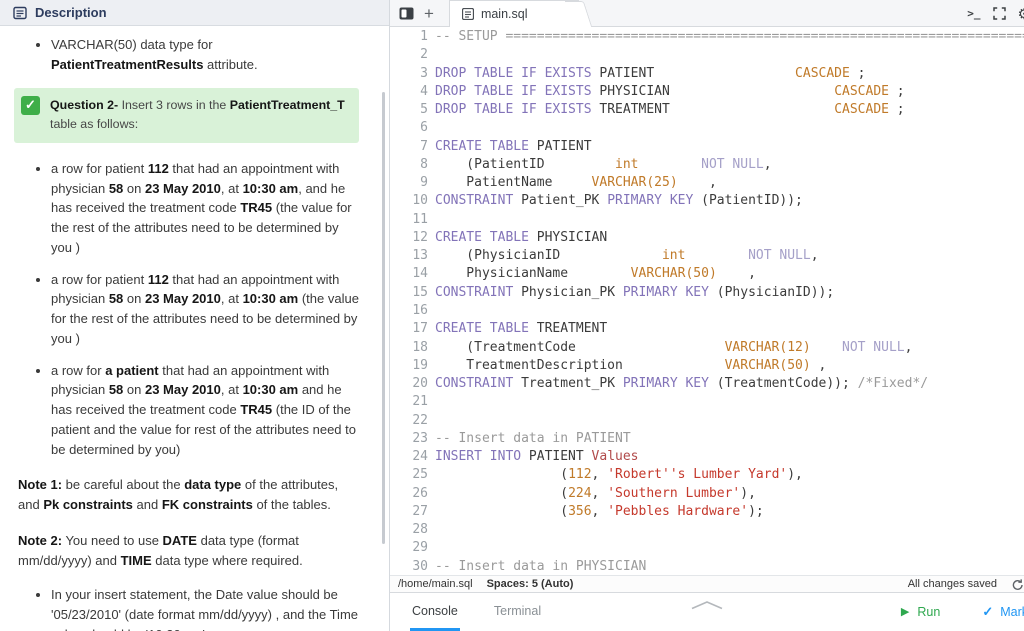 The height and width of the screenshot is (631, 1024). What do you see at coordinates (707, 128) in the screenshot?
I see `code-line: 6` at bounding box center [707, 128].